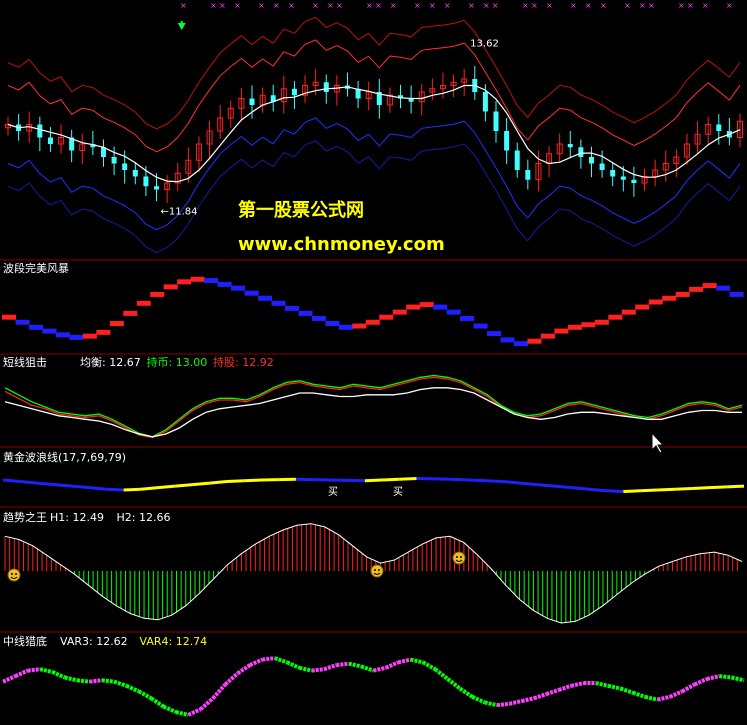  Describe the element at coordinates (374, 133) in the screenshot. I see `moving-average-line` at that location.